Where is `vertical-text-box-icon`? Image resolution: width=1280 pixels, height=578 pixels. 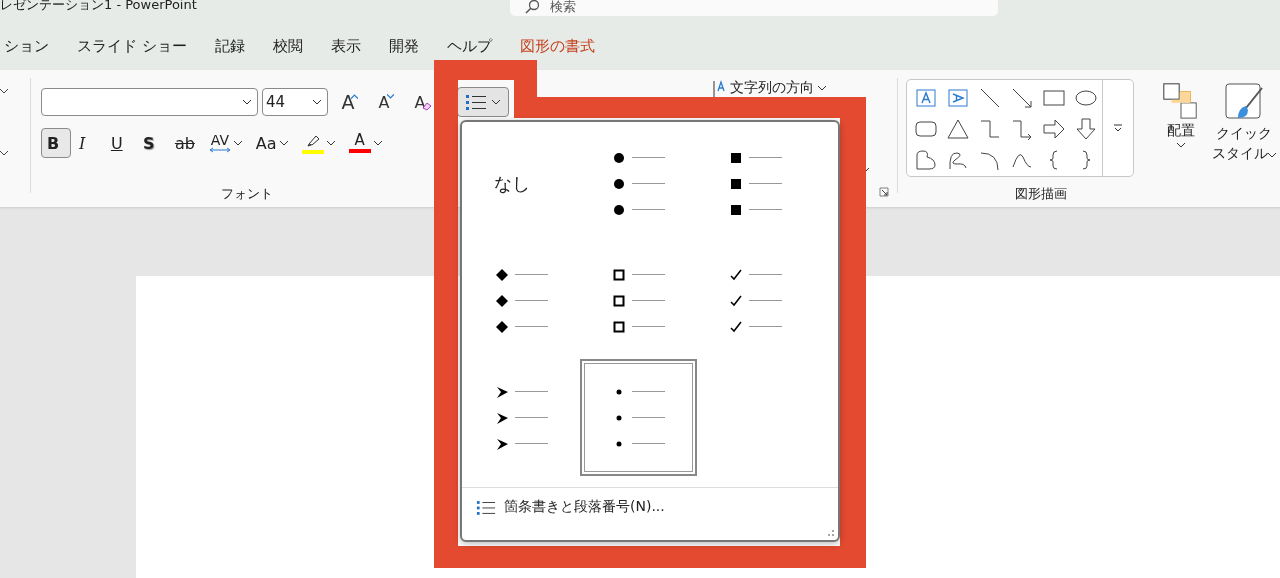
vertical-text-box-icon is located at coordinates (957, 98).